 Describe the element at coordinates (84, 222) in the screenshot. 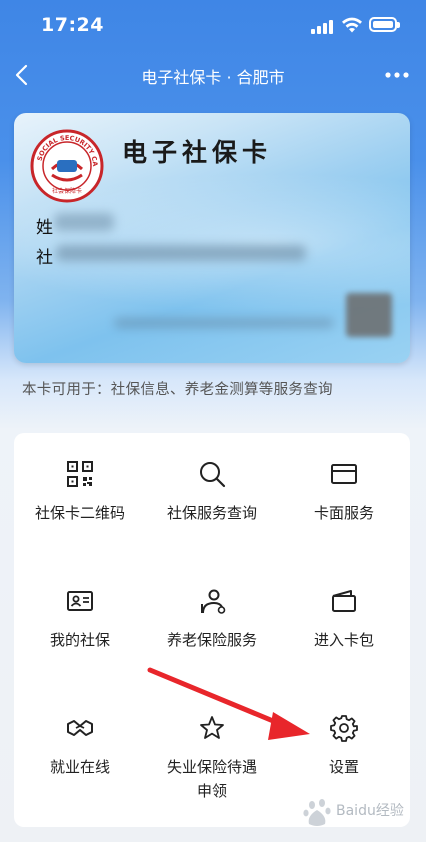

I see `blurred-name` at that location.